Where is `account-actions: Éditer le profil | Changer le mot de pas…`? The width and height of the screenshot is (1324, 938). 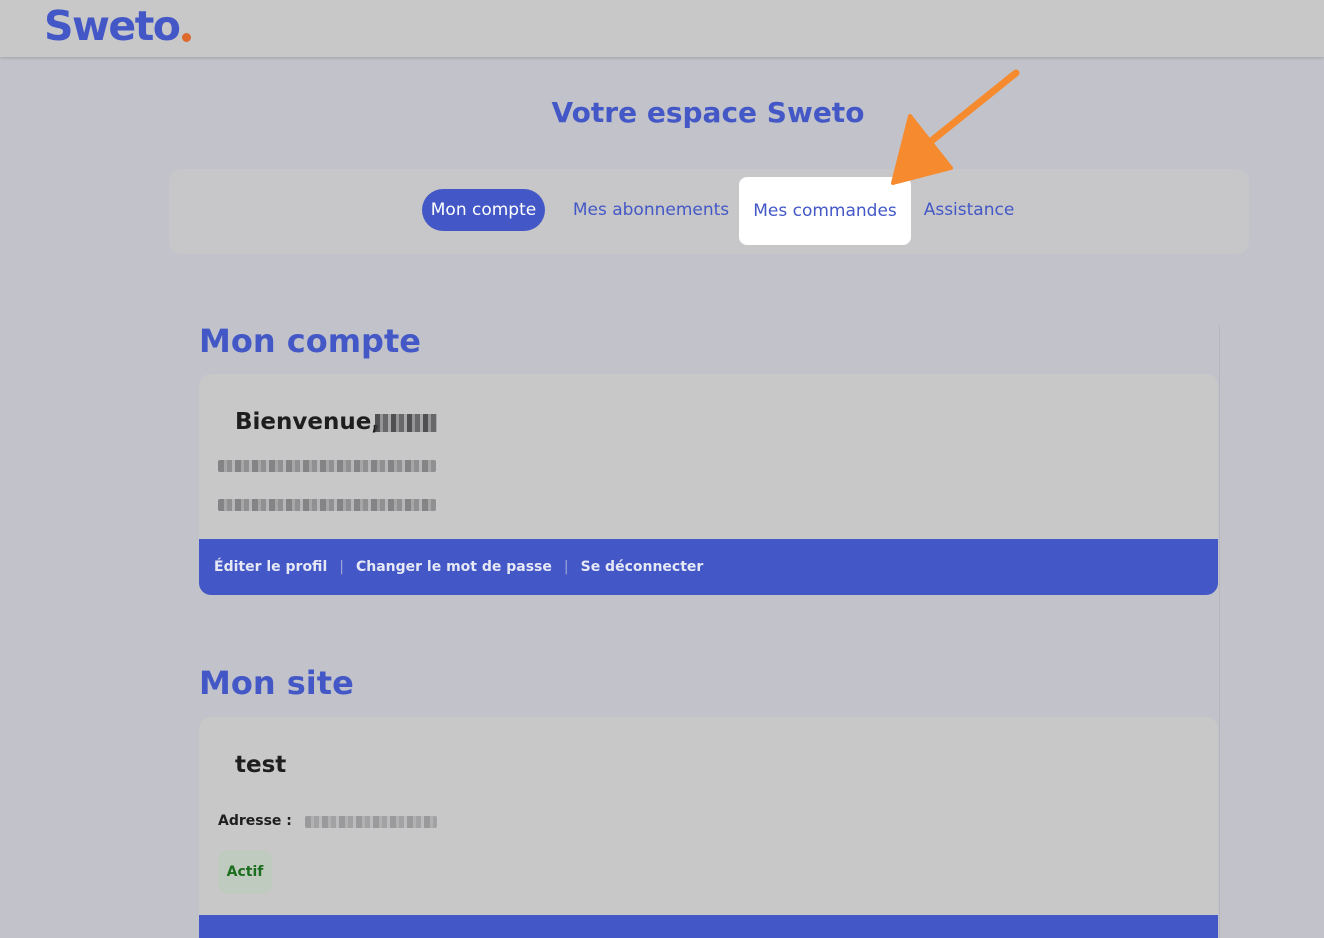
account-actions: Éditer le profil | Changer le mot de pas… is located at coordinates (708, 567).